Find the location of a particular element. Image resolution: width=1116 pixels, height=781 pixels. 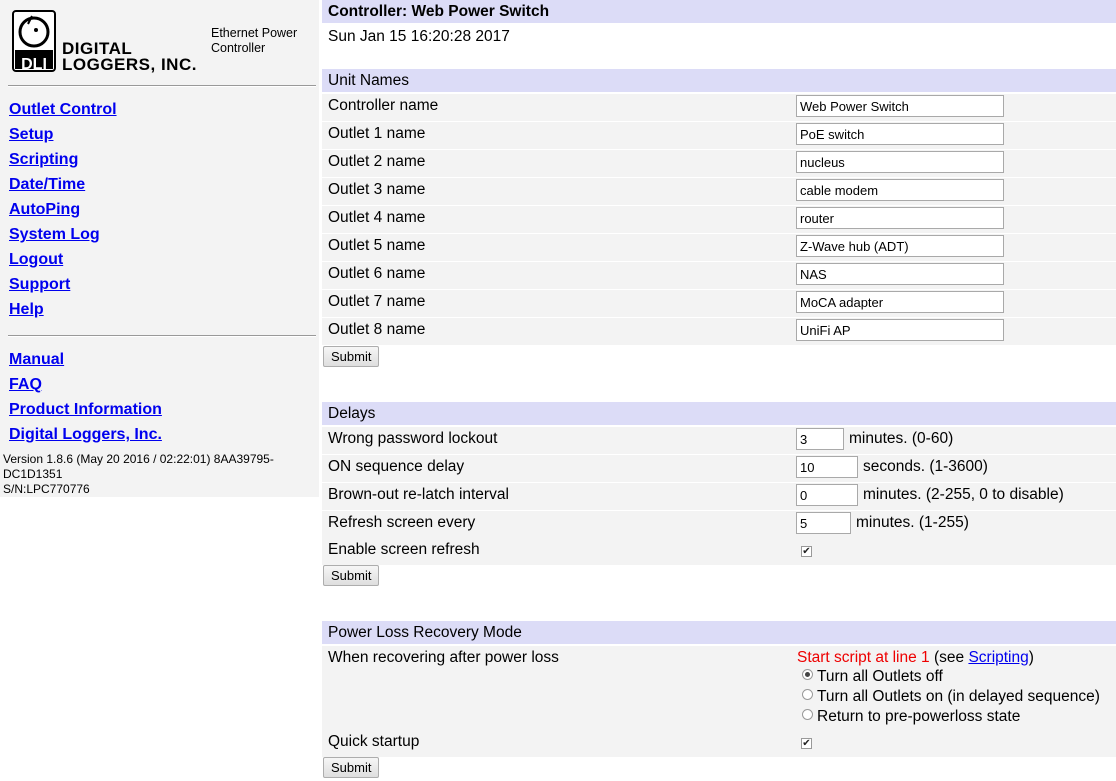

on-sequence-delay-unit: seconds. (1-3600) is located at coordinates (925, 466).